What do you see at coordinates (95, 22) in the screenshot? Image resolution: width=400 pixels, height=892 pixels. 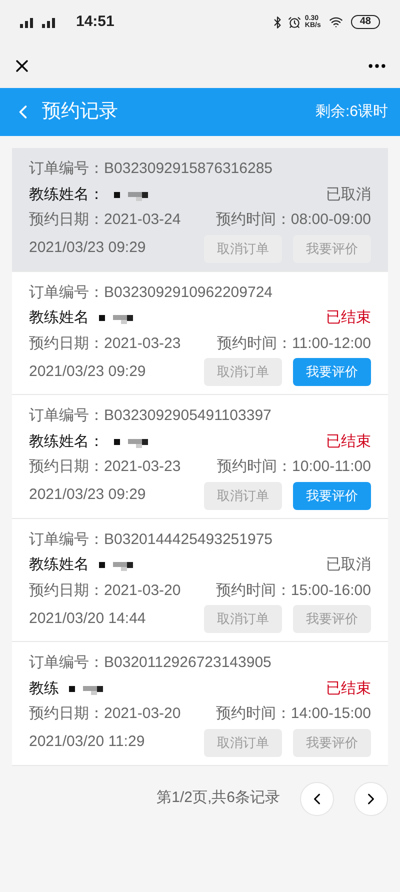 I see `clock-text: 14:51` at bounding box center [95, 22].